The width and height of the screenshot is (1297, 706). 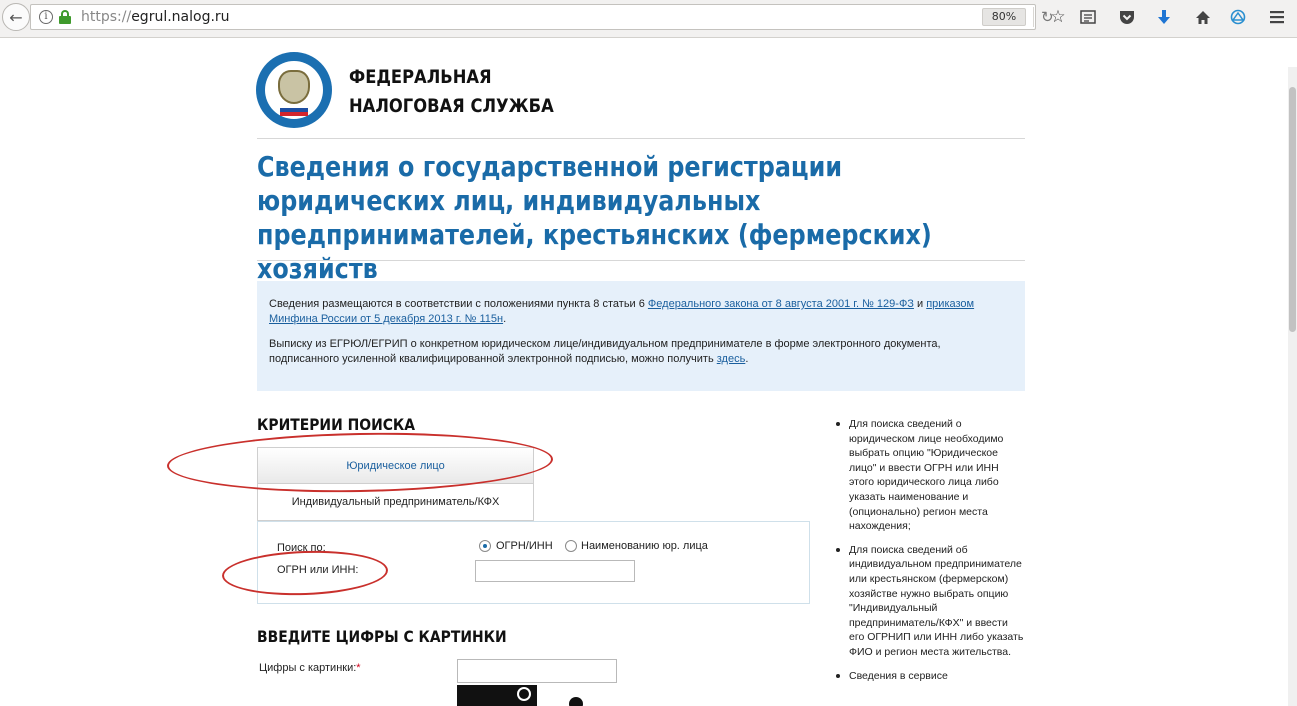 I want to click on radio-ogrn-inn, so click(x=485, y=546).